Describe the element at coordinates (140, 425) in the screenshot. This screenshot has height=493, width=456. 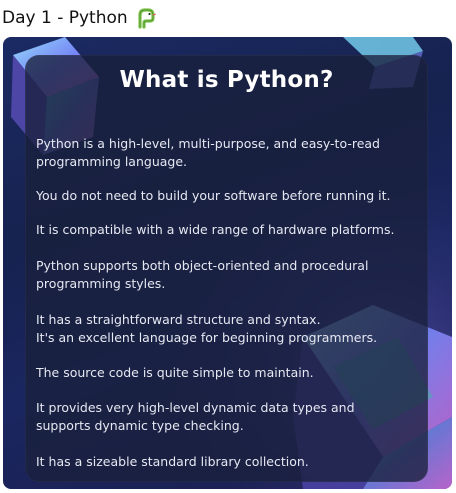
I see `point-line: supports dynamic type checking.` at that location.